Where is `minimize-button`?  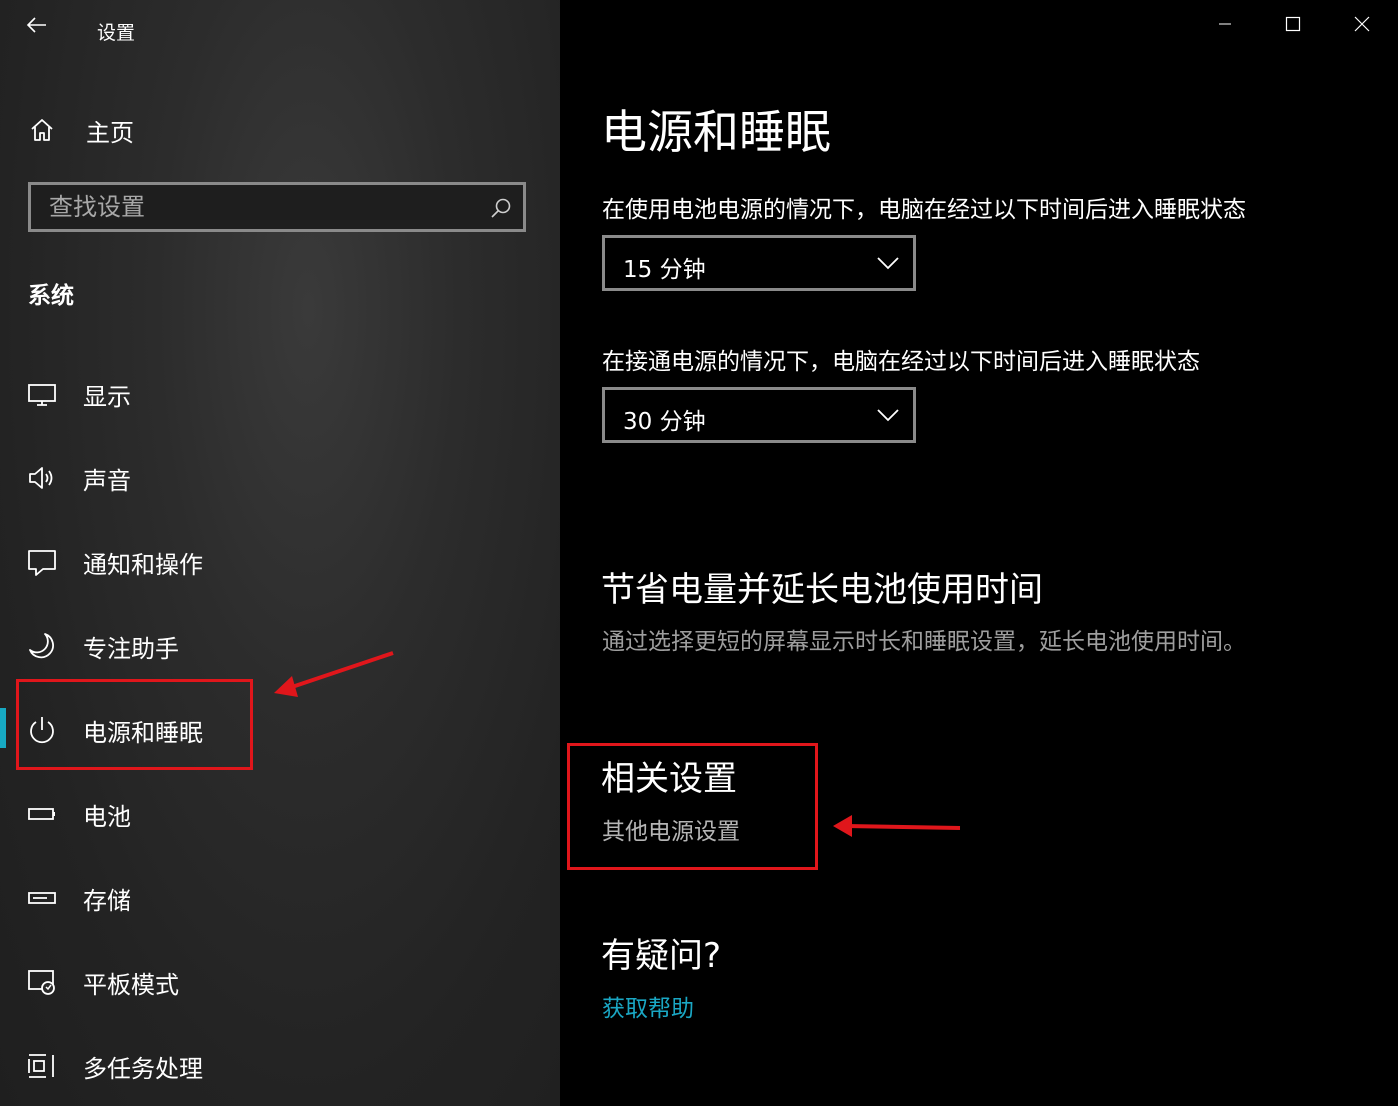
minimize-button is located at coordinates (1225, 24).